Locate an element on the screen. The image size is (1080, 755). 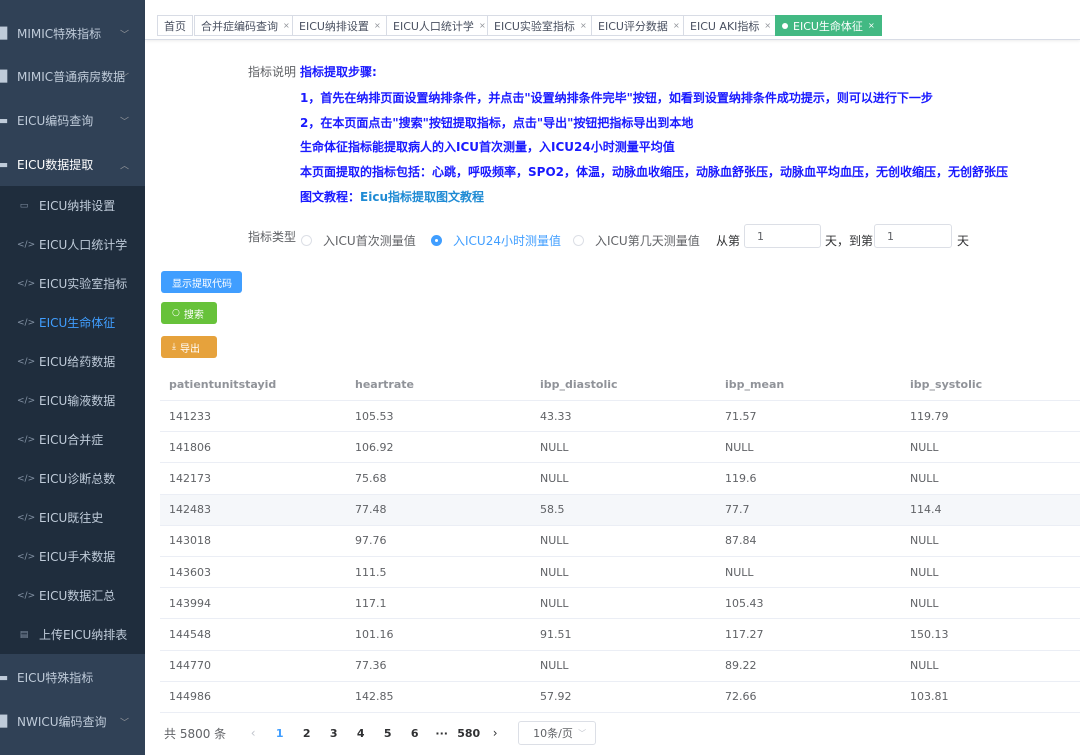
table-row: 142483 77.48 58.5 77.7 114.4 is located at coordinates (620, 510).